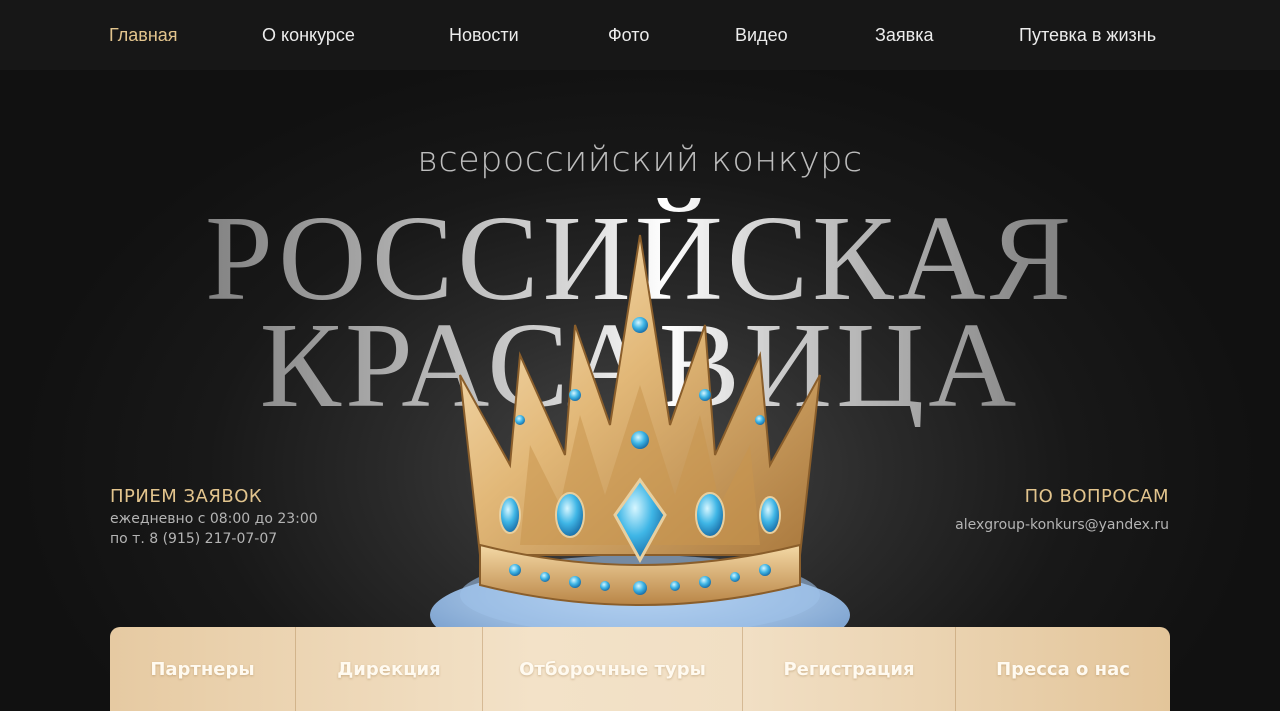 This screenshot has width=1280, height=711. Describe the element at coordinates (761, 35) in the screenshot. I see `nav-item-video: Видео` at that location.